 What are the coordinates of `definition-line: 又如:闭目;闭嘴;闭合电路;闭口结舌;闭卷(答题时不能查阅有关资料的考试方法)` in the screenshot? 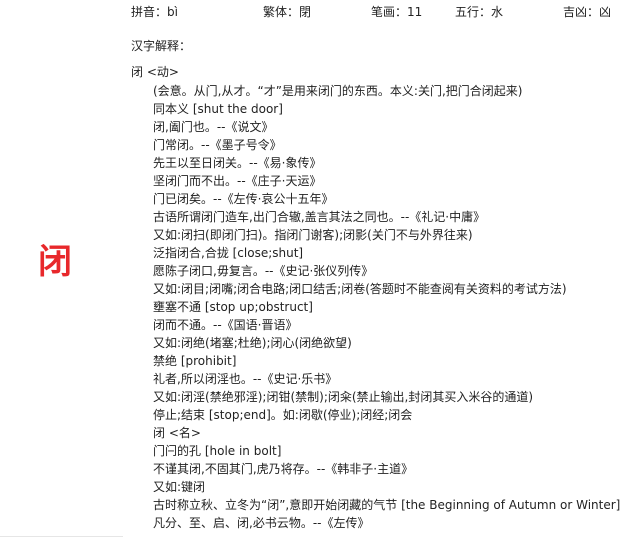 It's located at (360, 289).